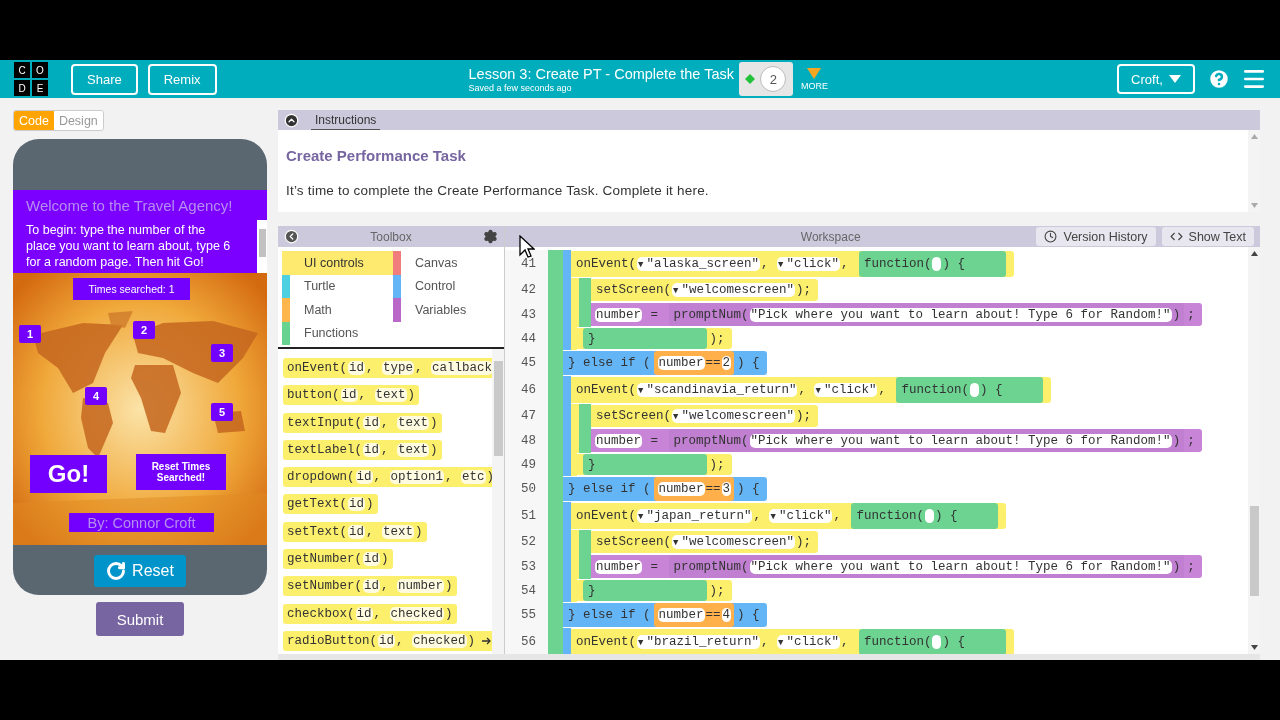 Image resolution: width=1280 pixels, height=720 pixels. Describe the element at coordinates (222, 353) in the screenshot. I see `map-marker: 3` at that location.